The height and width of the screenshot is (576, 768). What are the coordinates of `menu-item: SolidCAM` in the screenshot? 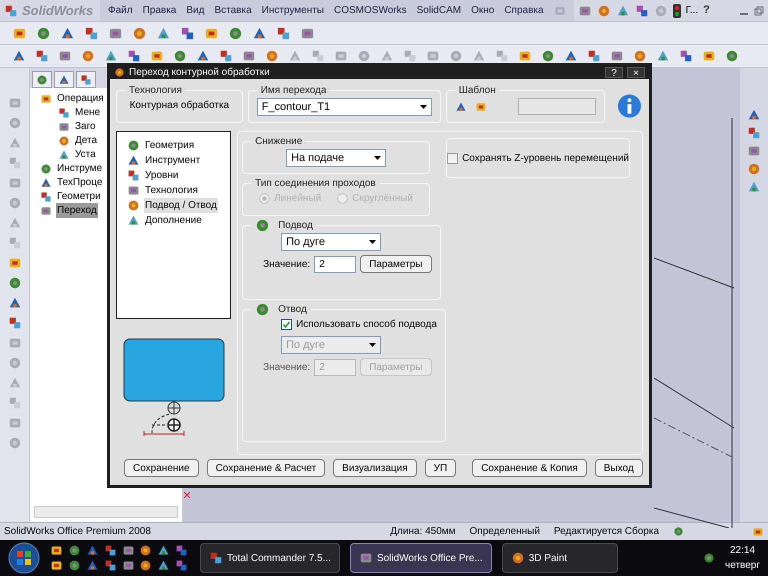 It's located at (439, 10).